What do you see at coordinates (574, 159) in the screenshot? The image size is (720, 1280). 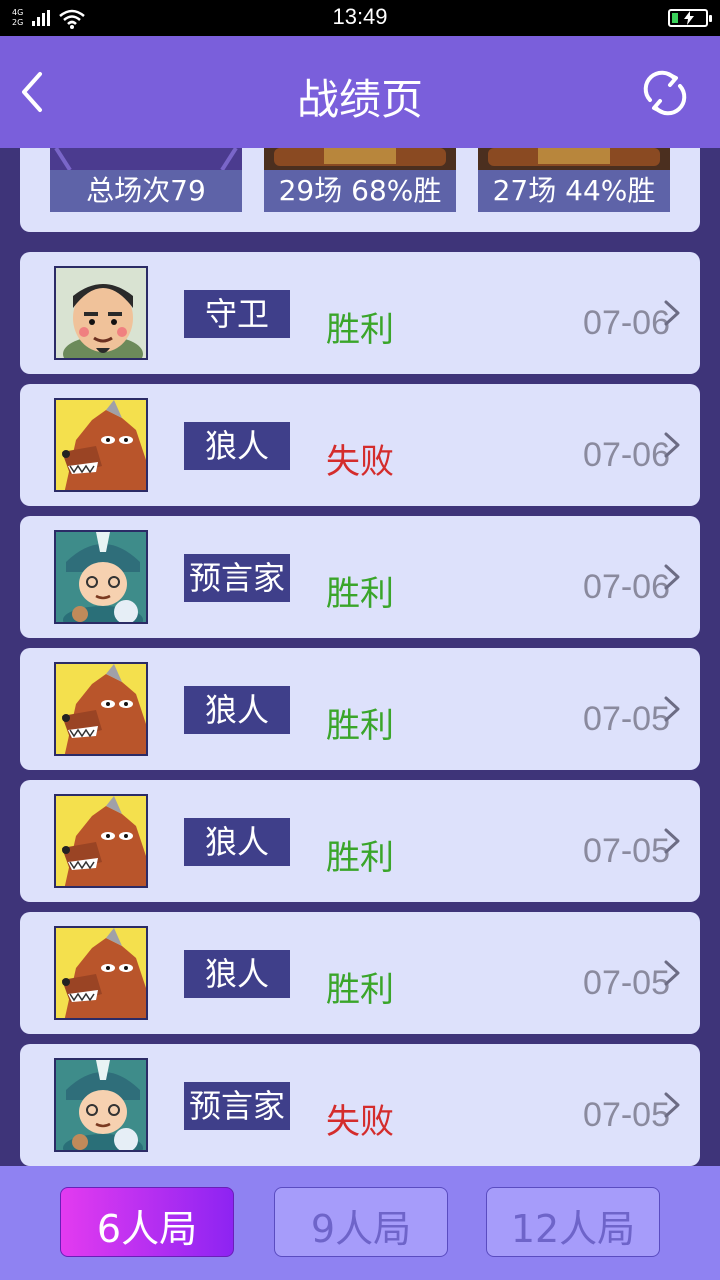 I see `villager-card-image` at bounding box center [574, 159].